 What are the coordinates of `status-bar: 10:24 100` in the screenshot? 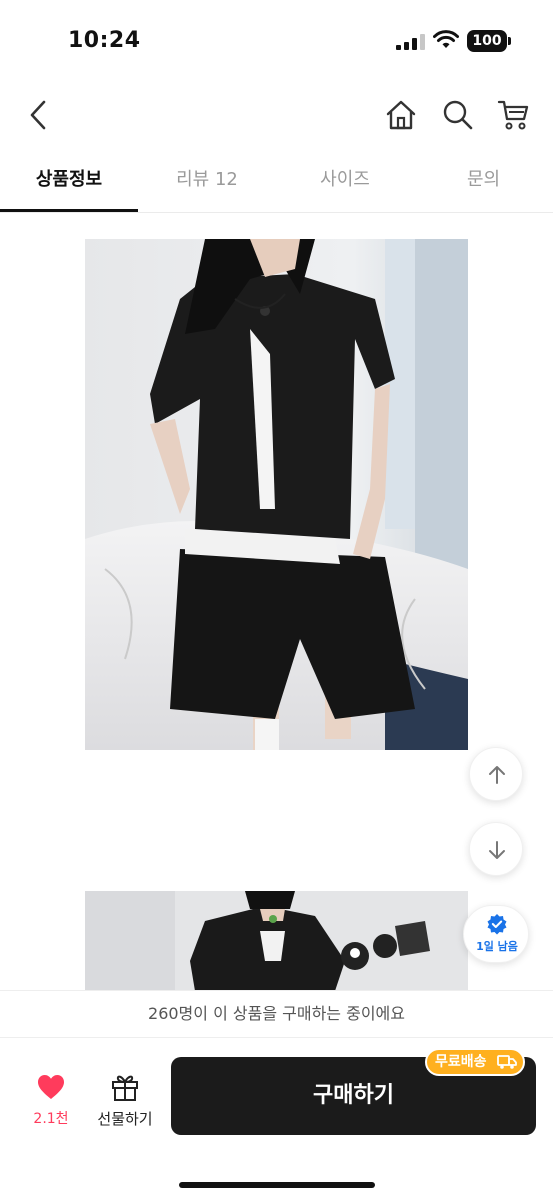 It's located at (276, 40).